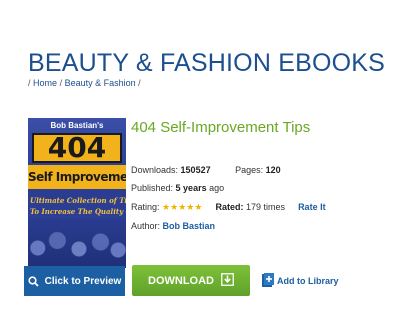 The height and width of the screenshot is (319, 400). What do you see at coordinates (189, 226) in the screenshot?
I see `author-link: Bob Bastian` at bounding box center [189, 226].